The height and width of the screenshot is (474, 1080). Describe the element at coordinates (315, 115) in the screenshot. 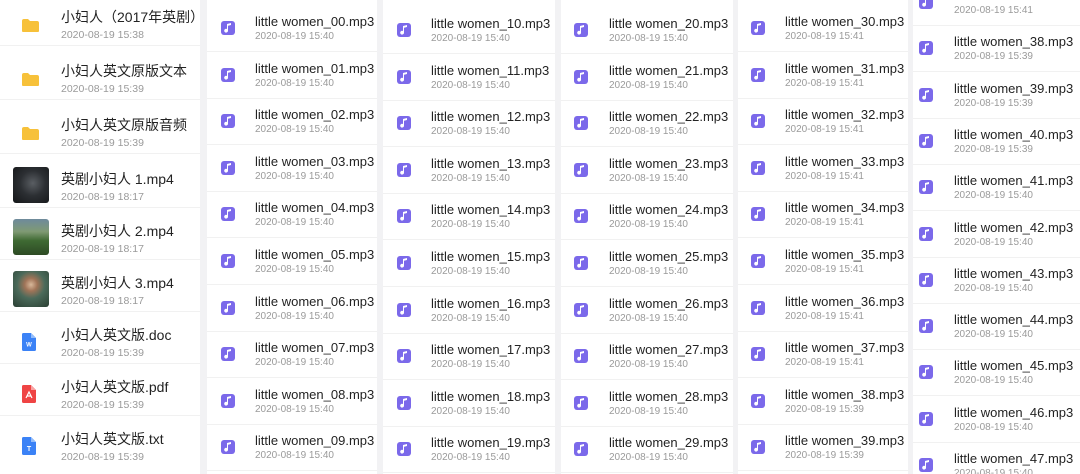

I see `file-name: little women_02.mp3` at that location.